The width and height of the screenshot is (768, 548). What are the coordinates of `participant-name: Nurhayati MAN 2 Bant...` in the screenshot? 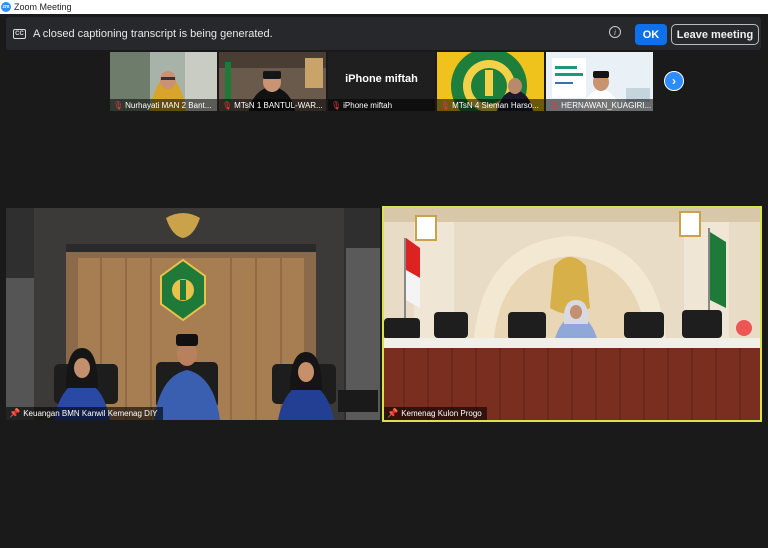 It's located at (168, 105).